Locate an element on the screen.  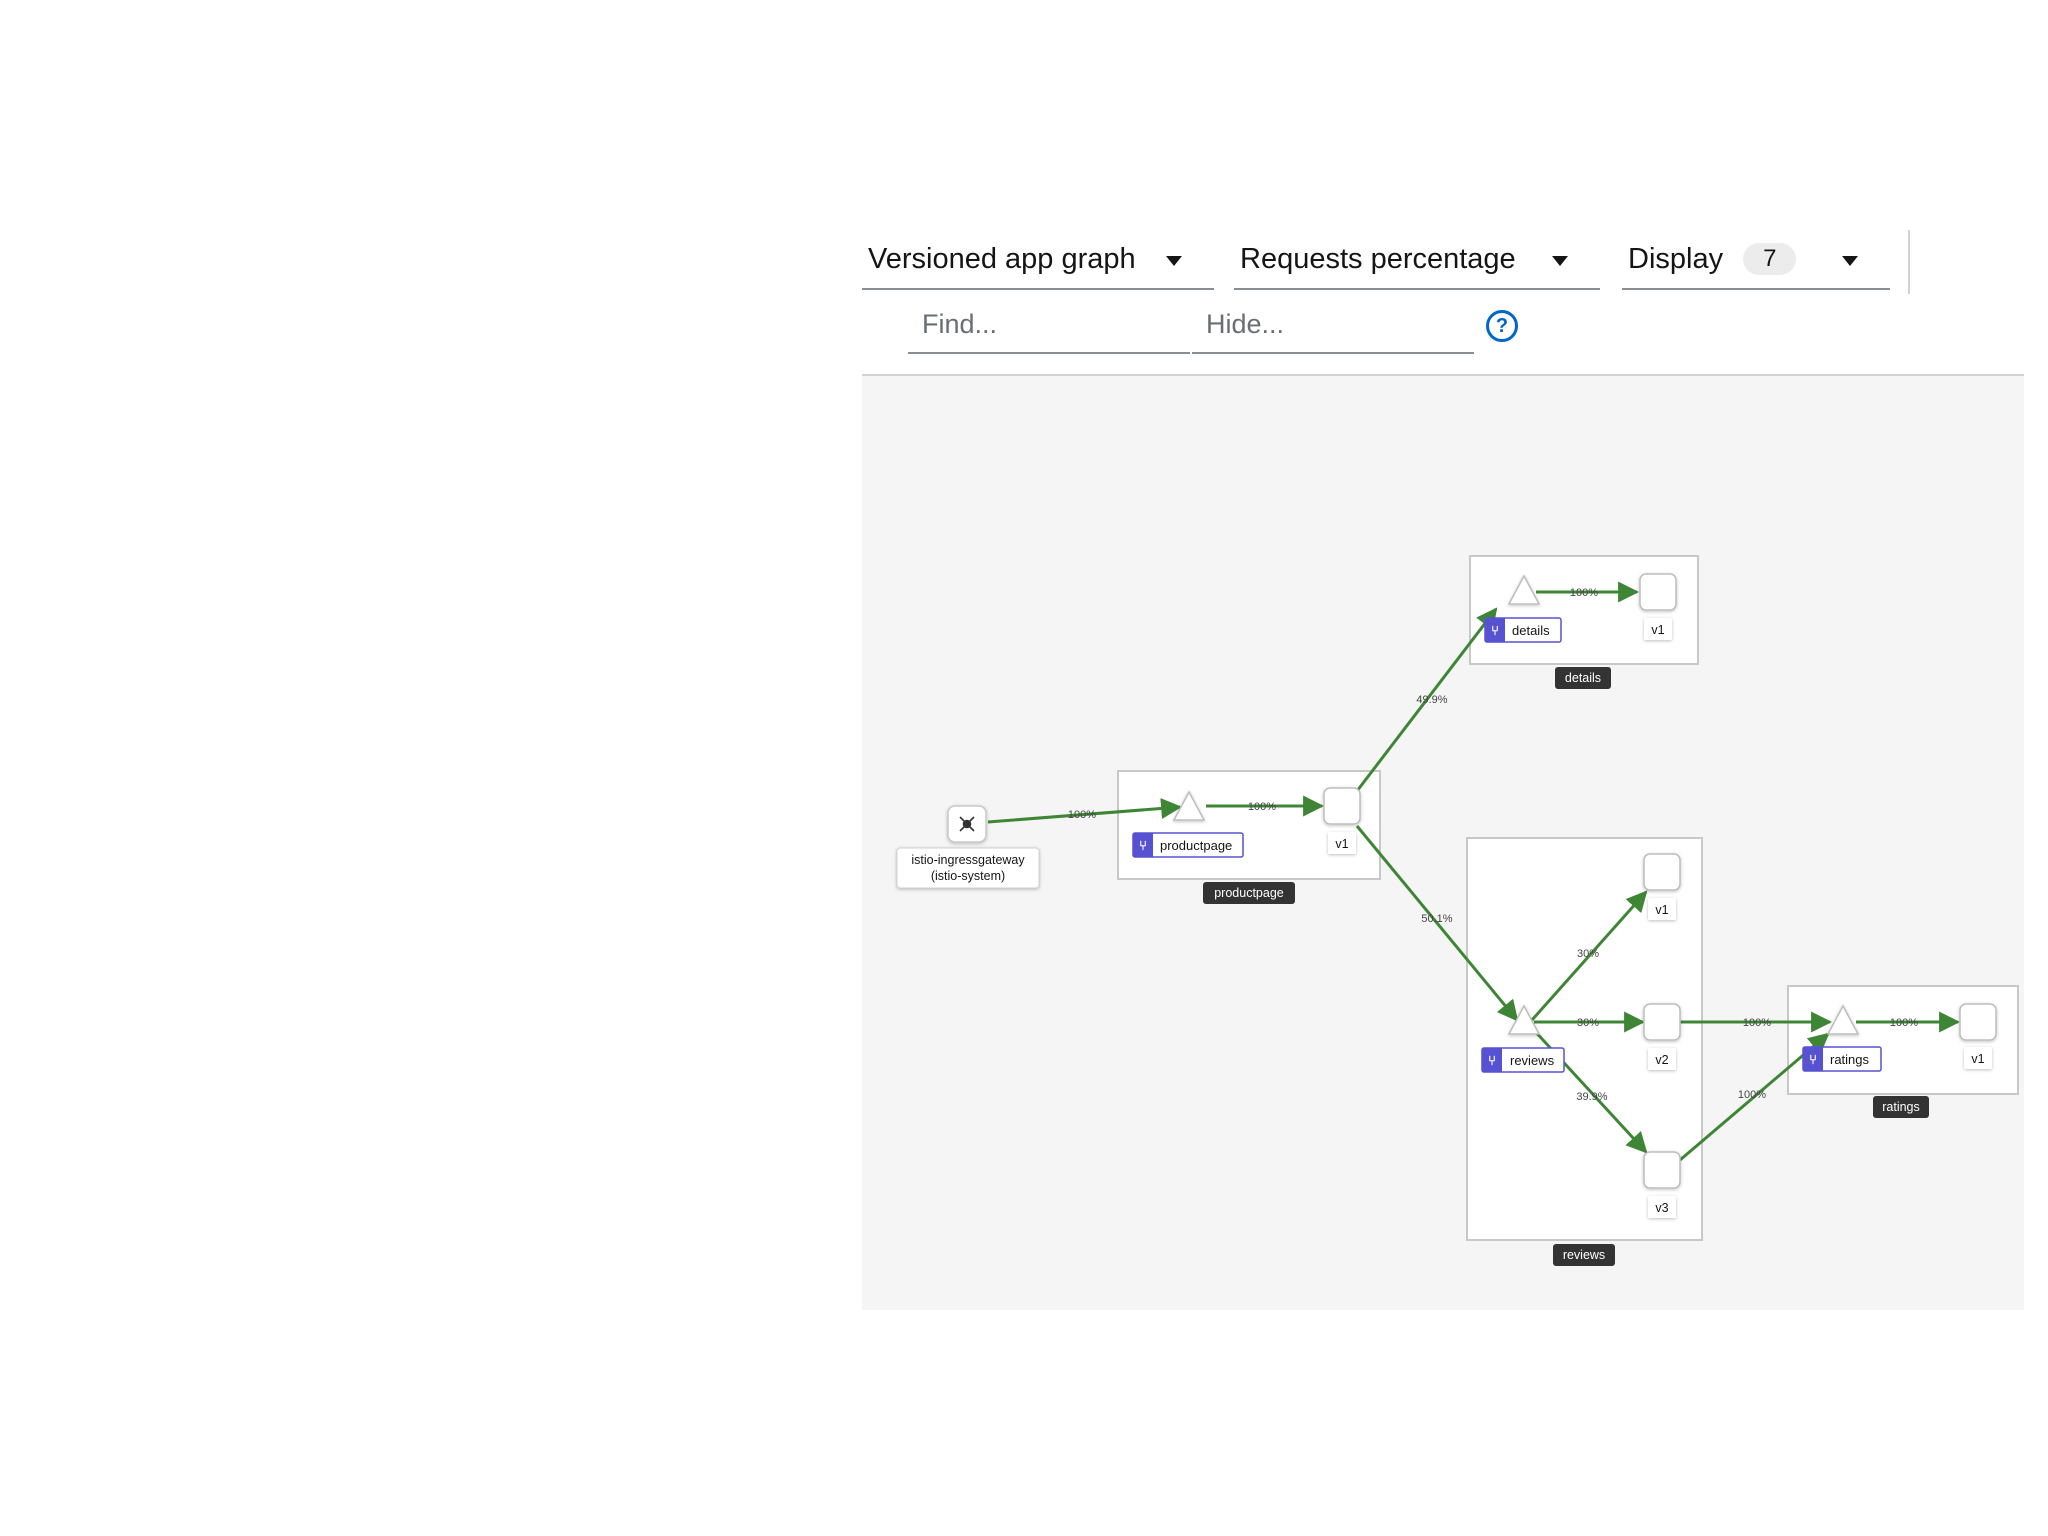
productpage-box-label: productpage is located at coordinates (1249, 893).